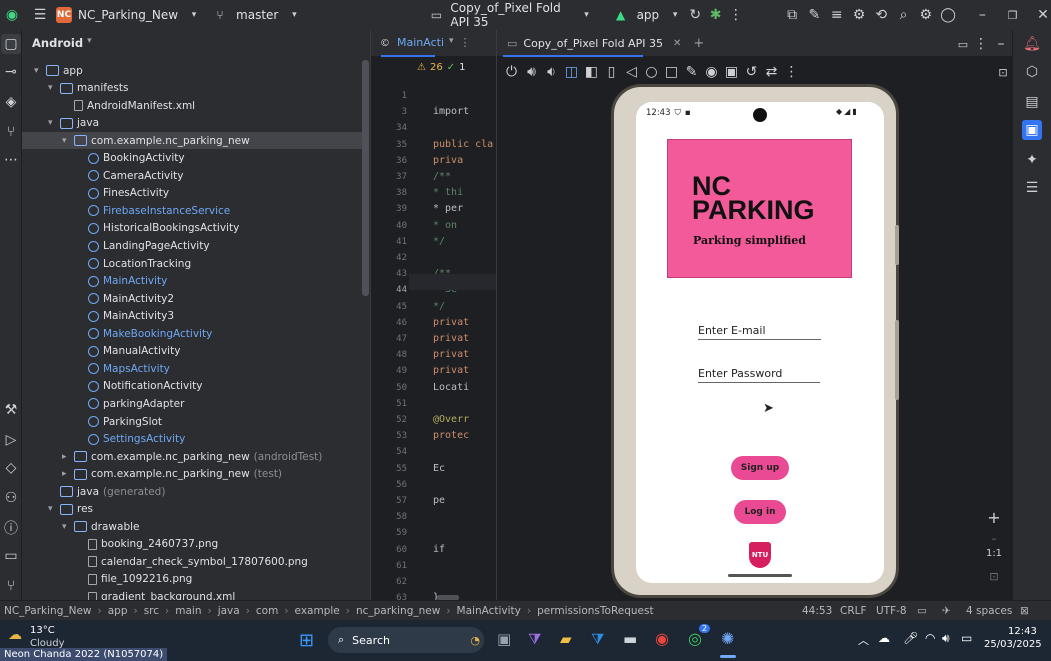 This screenshot has height=661, width=1051. I want to click on build-icon: ⚒, so click(11, 410).